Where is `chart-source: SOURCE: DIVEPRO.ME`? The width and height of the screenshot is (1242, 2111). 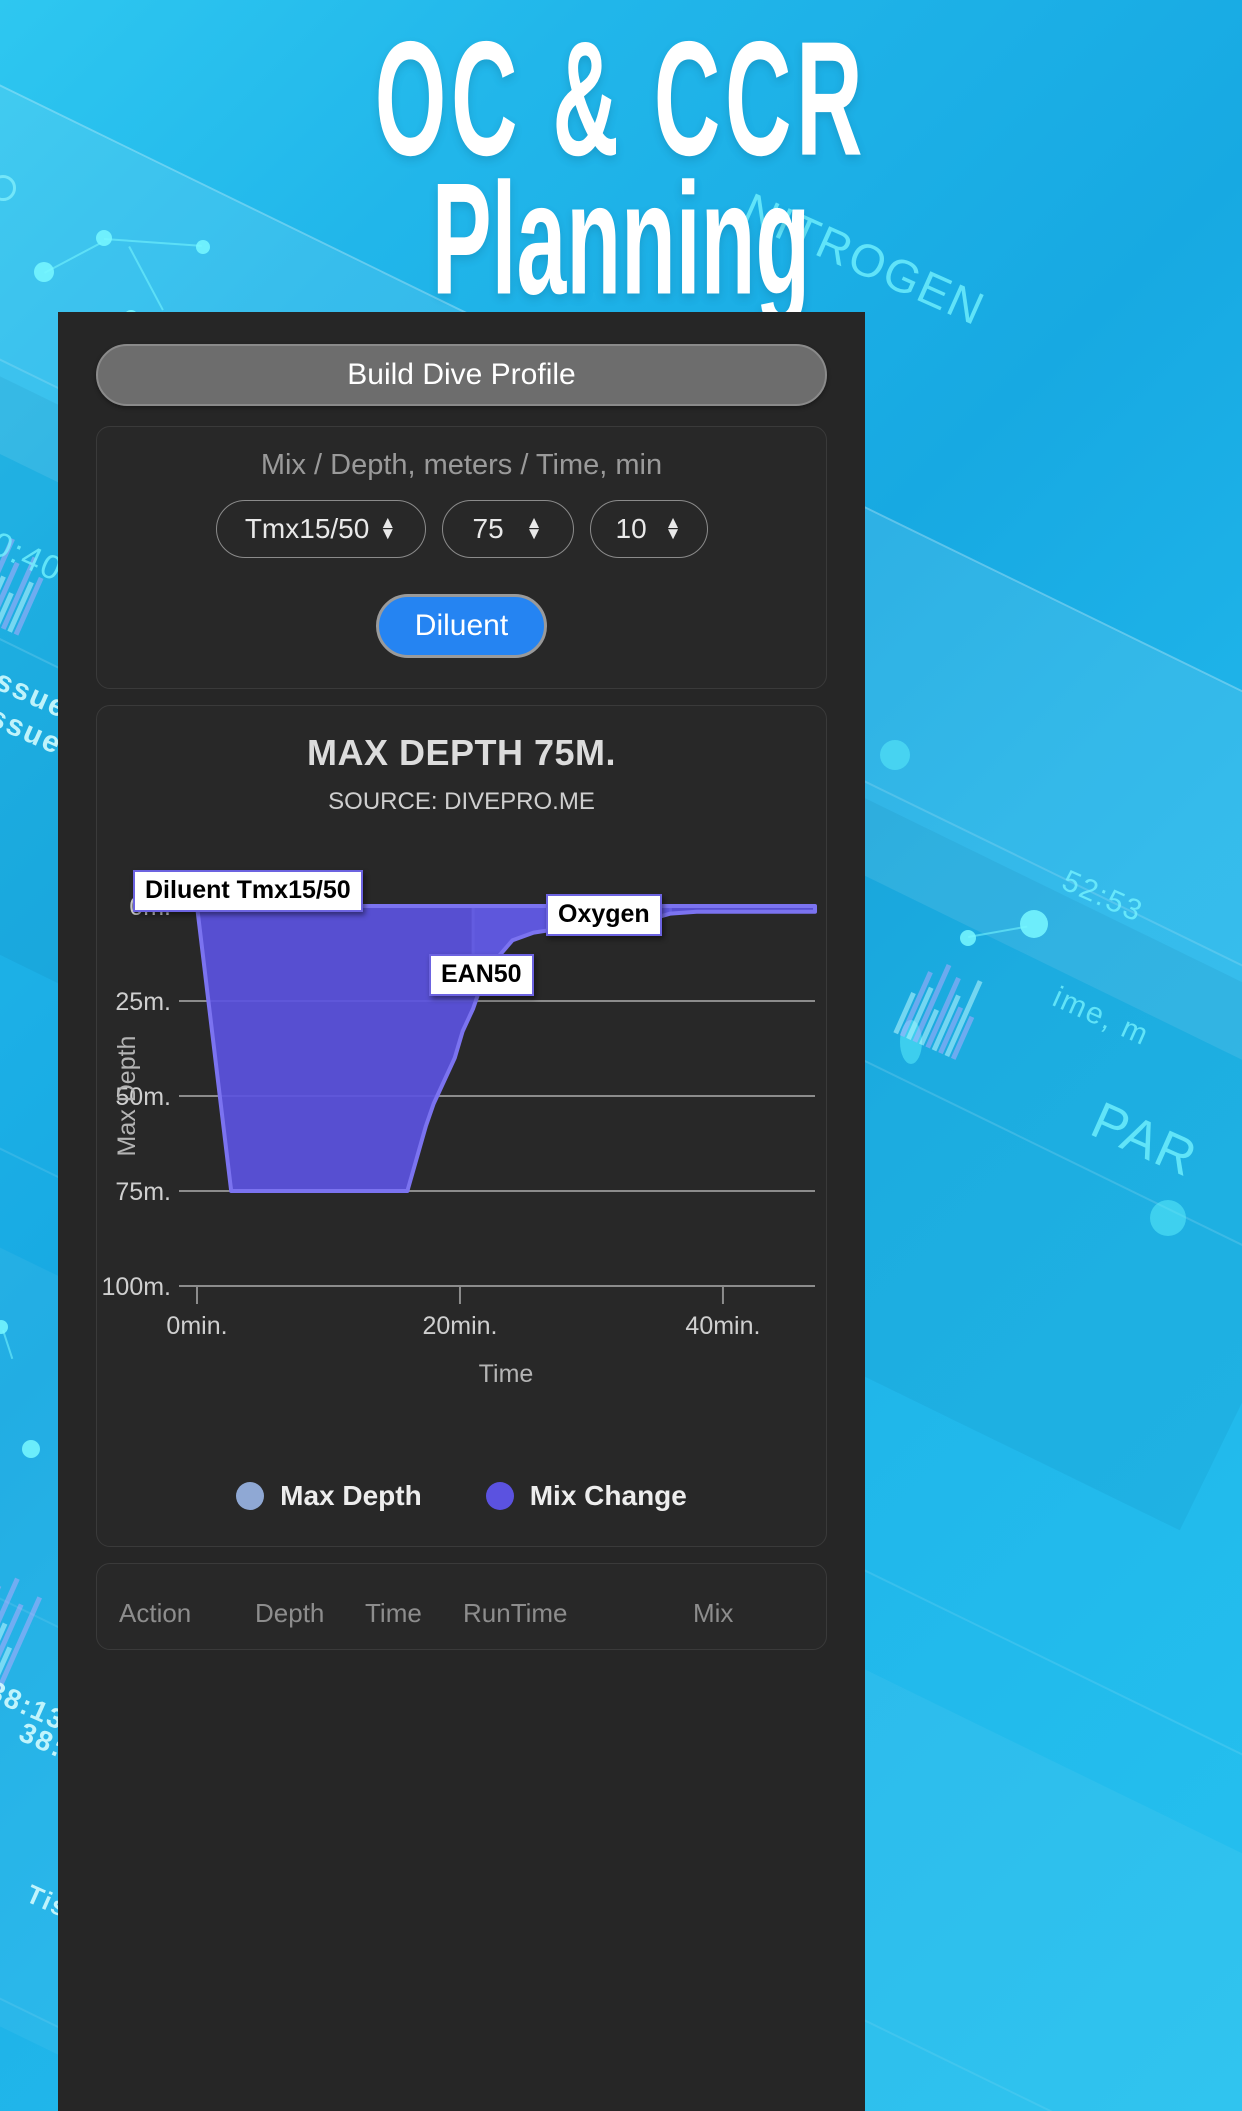 chart-source: SOURCE: DIVEPRO.ME is located at coordinates (461, 801).